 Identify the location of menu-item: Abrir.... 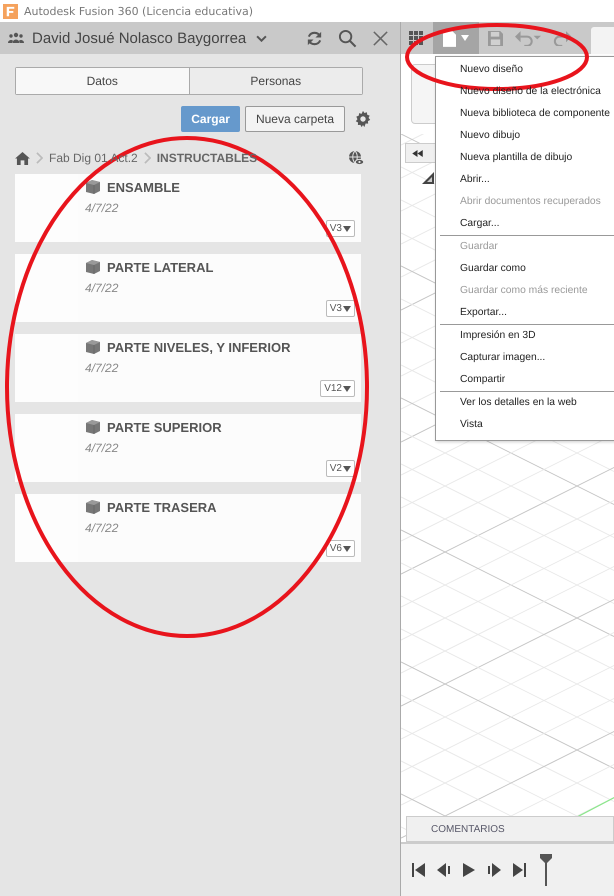
(525, 180).